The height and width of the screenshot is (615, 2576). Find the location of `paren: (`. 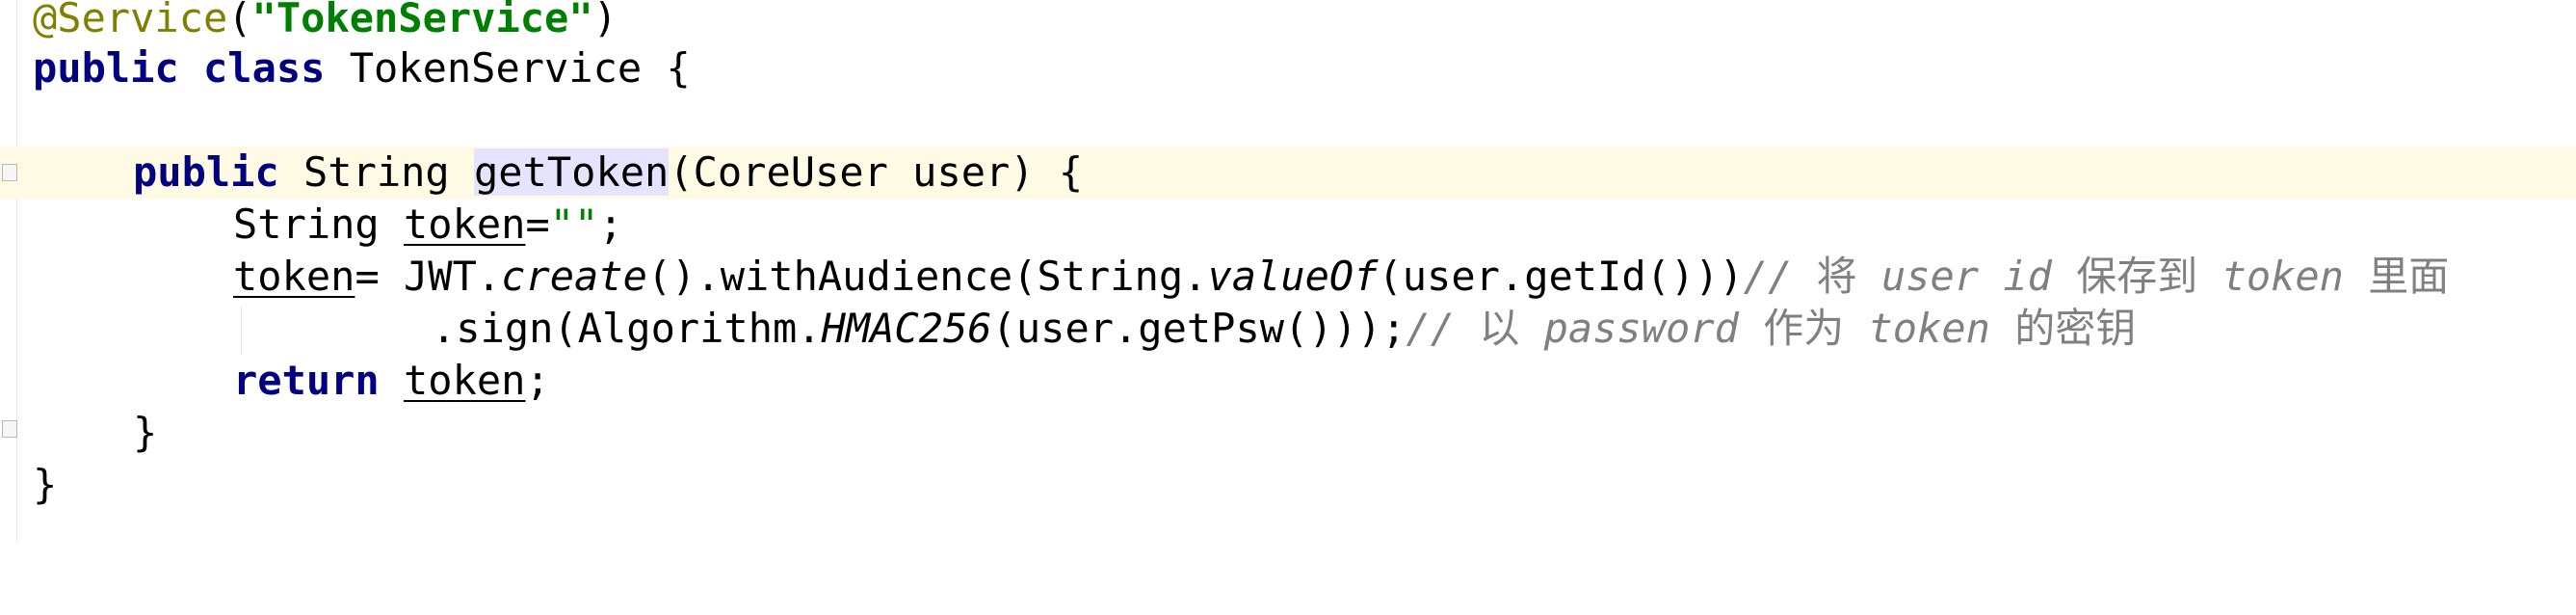

paren: ( is located at coordinates (240, 20).